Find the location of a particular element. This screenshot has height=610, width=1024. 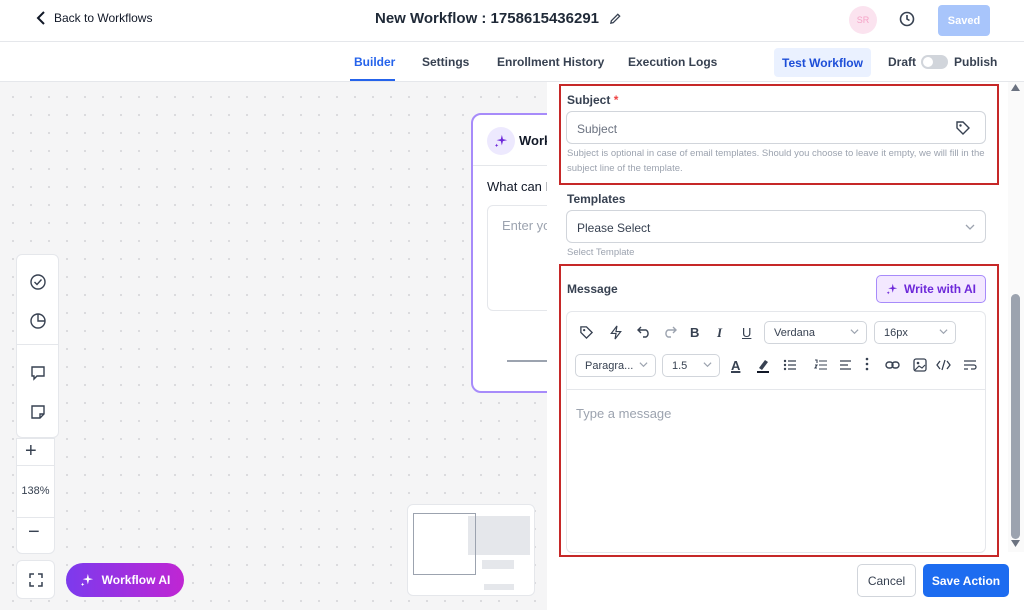

back-to-workflows-link: Back to Workflows is located at coordinates (94, 18).